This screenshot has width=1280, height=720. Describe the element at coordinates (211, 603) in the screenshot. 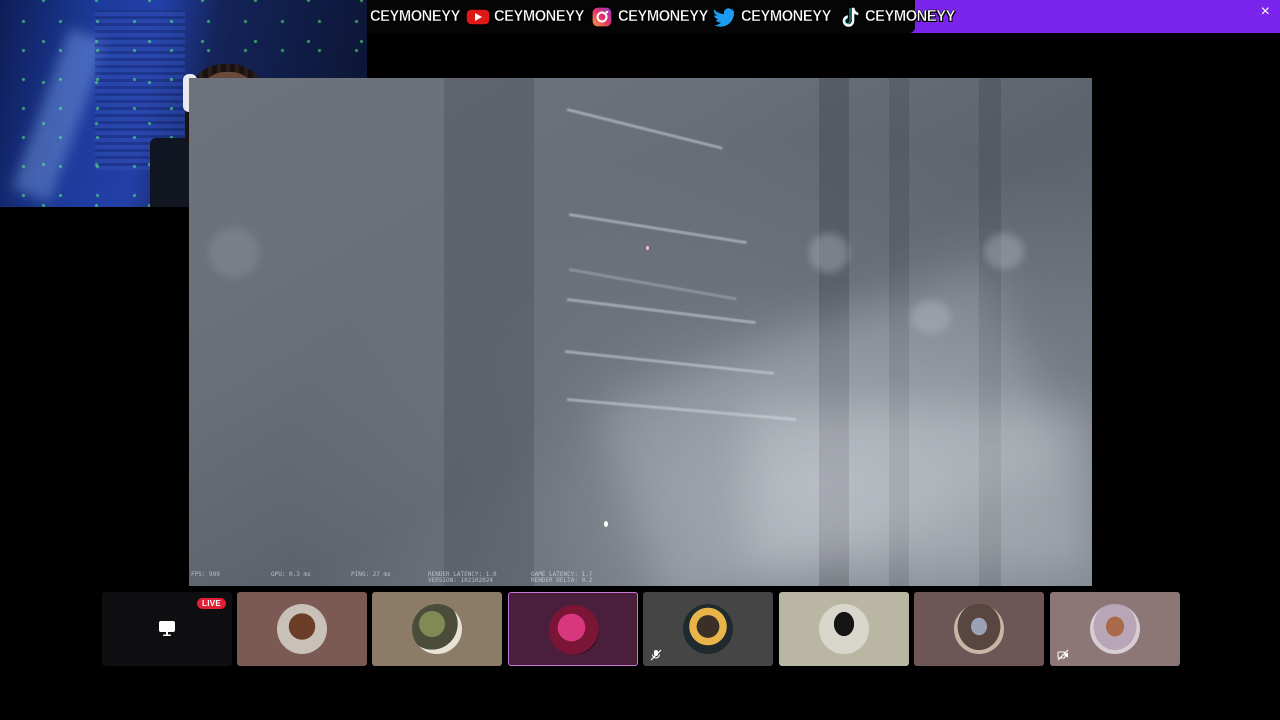

I see `live-badge: LIVE` at that location.